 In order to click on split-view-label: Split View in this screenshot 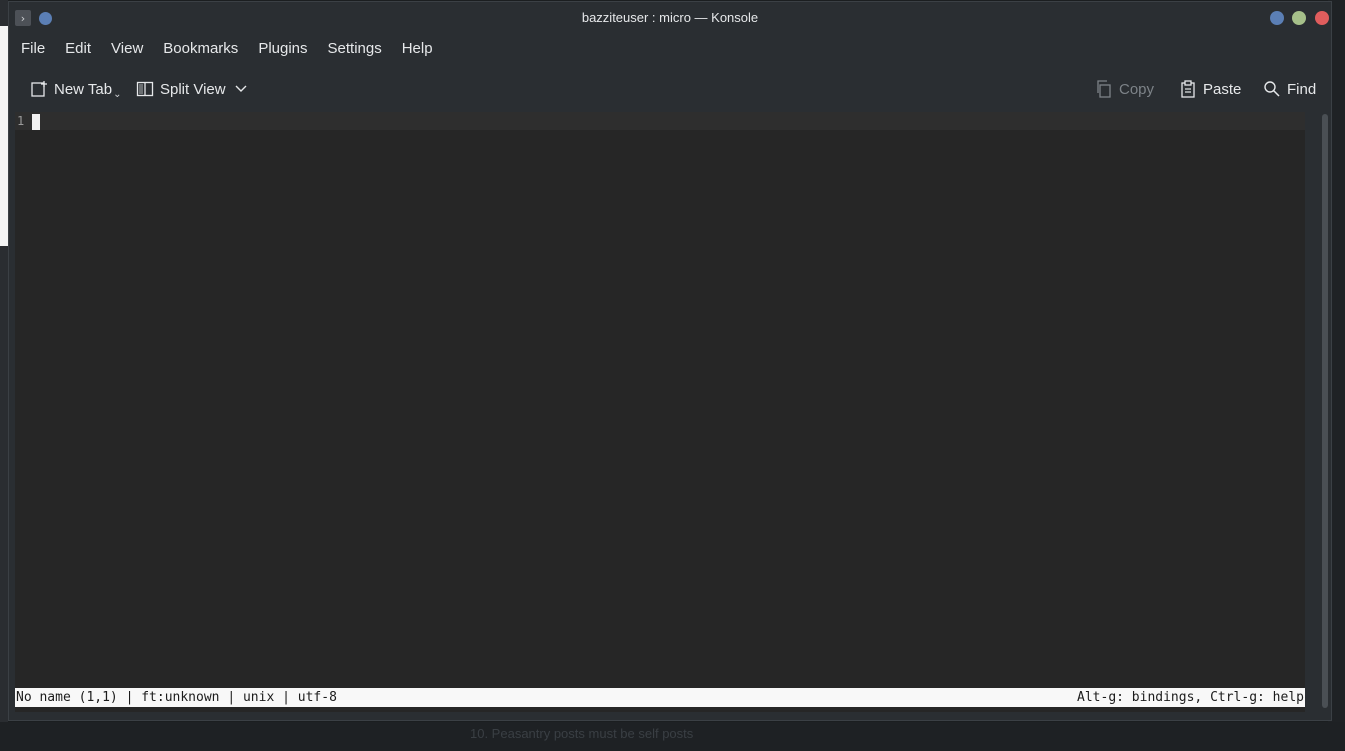, I will do `click(193, 89)`.